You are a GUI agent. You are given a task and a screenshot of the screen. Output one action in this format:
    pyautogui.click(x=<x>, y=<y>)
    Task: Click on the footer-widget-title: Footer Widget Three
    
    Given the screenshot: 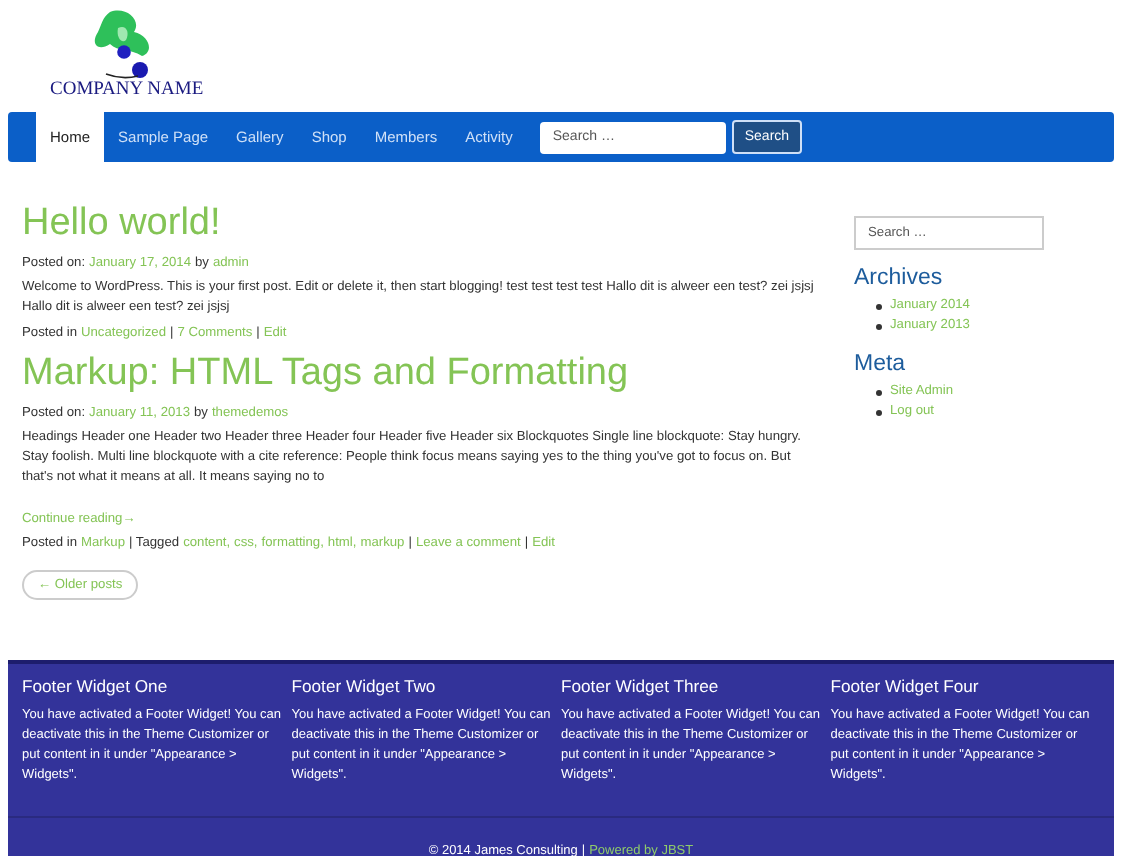 What is the action you would take?
    pyautogui.click(x=641, y=686)
    